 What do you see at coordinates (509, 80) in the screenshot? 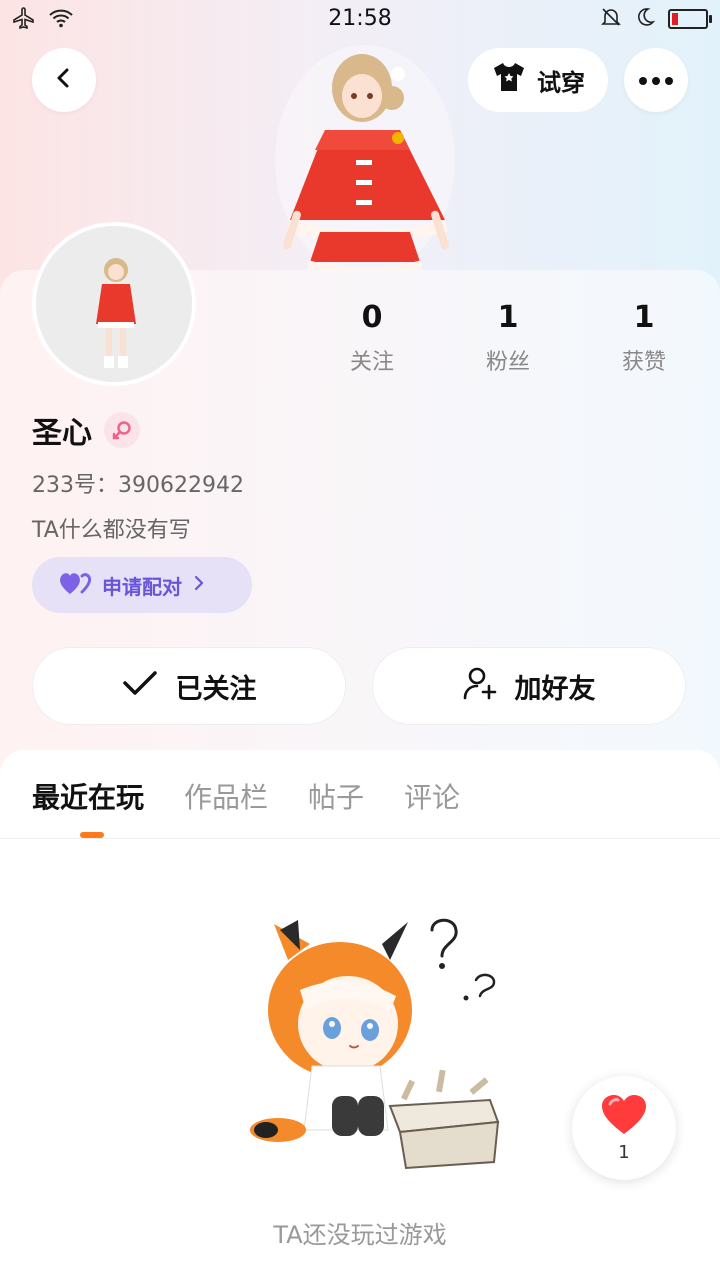
I see `tshirt-icon` at bounding box center [509, 80].